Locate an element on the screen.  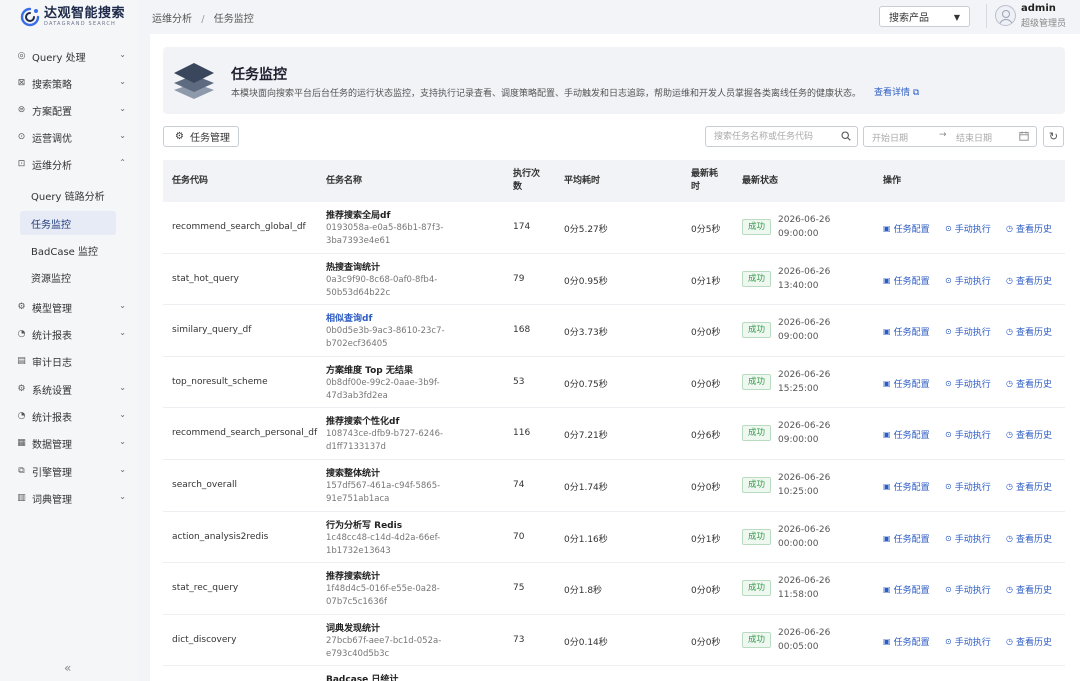
product-select: 搜索产品 ▼ is located at coordinates (924, 16).